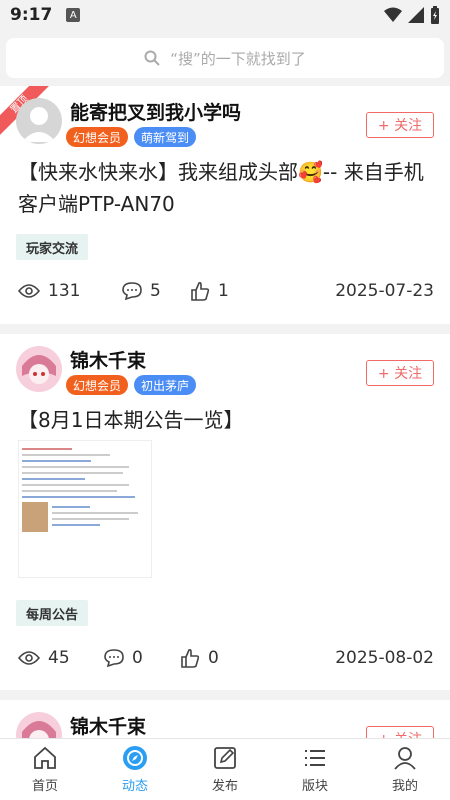 The image size is (450, 800). I want to click on comments-stat: 0, so click(142, 658).